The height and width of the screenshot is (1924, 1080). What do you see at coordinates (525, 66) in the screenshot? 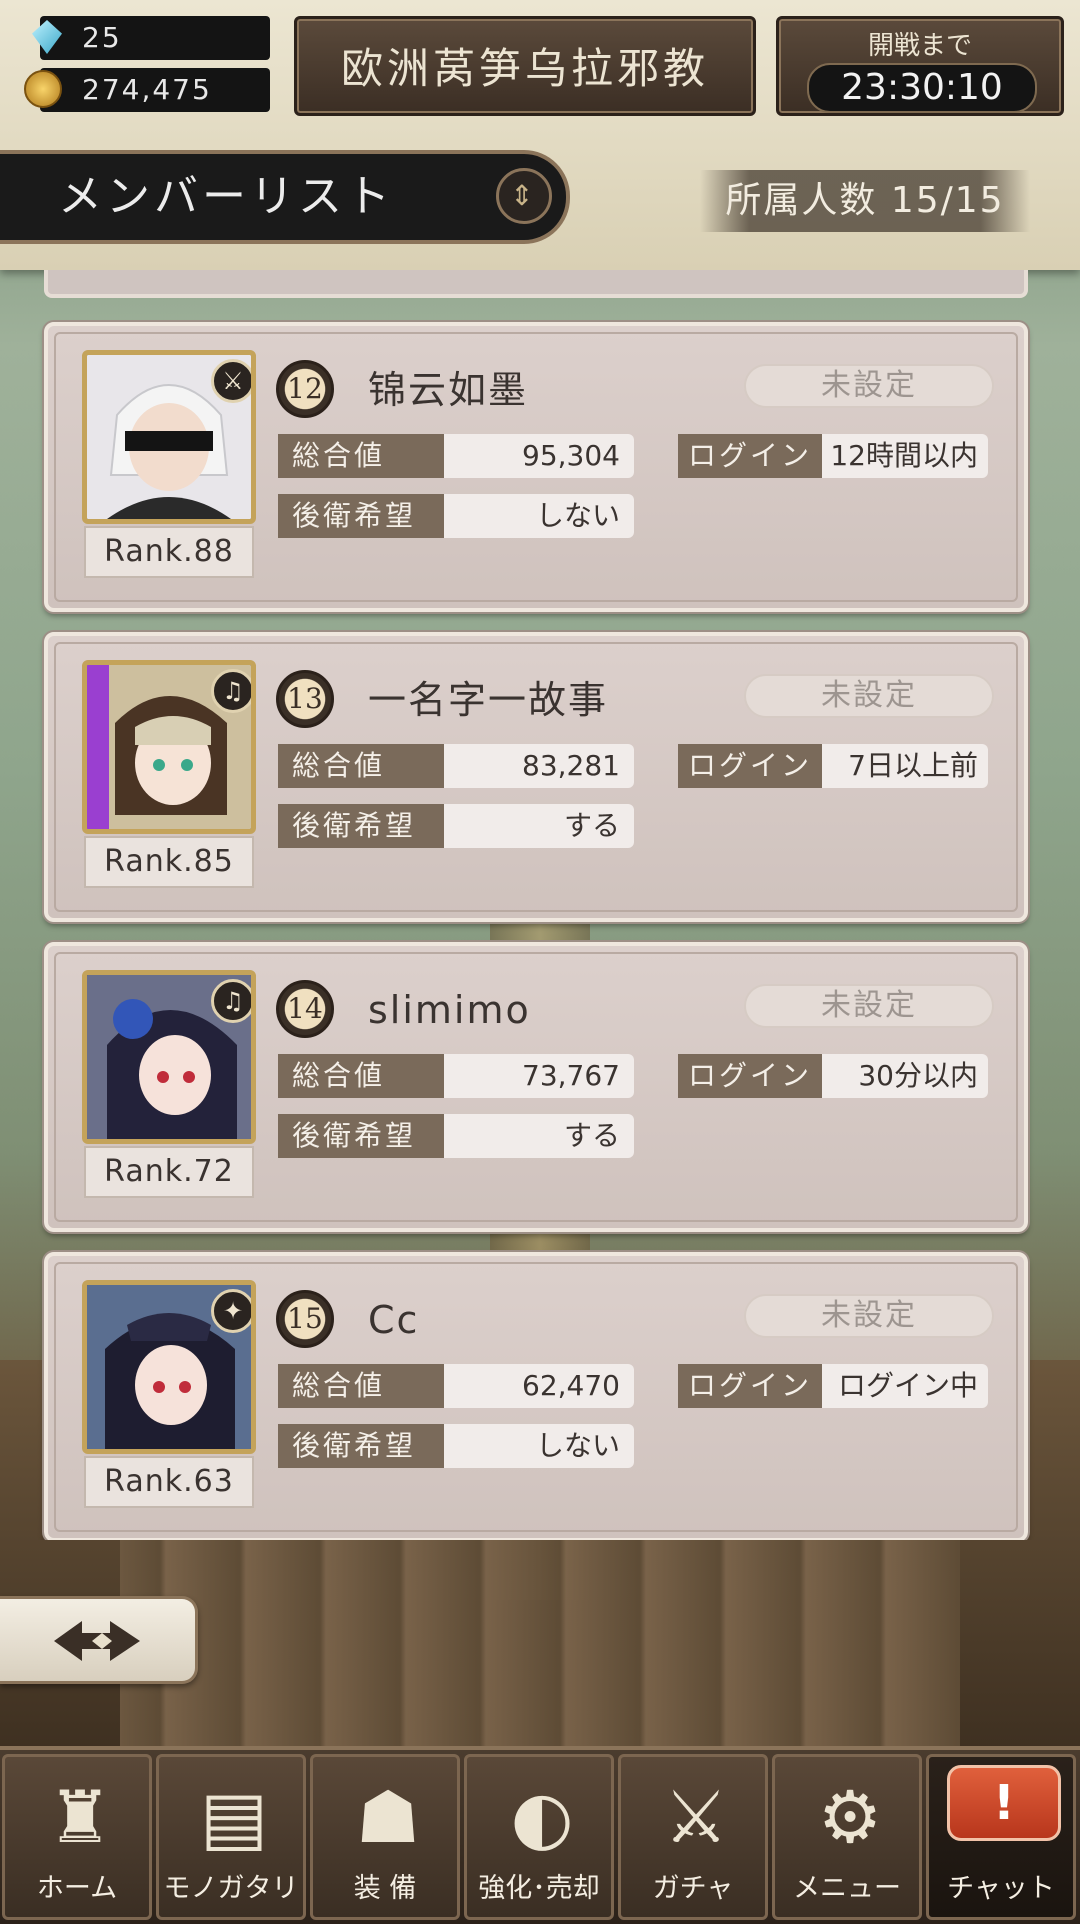
I see `guild-name-button: 欧洲莴笋乌拉邪教` at bounding box center [525, 66].